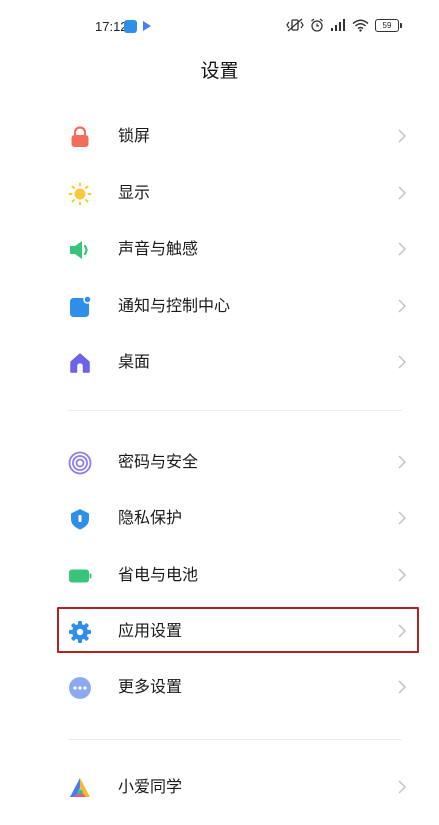 The image size is (439, 825). What do you see at coordinates (150, 786) in the screenshot?
I see `settings-item-label: 小爱同学` at bounding box center [150, 786].